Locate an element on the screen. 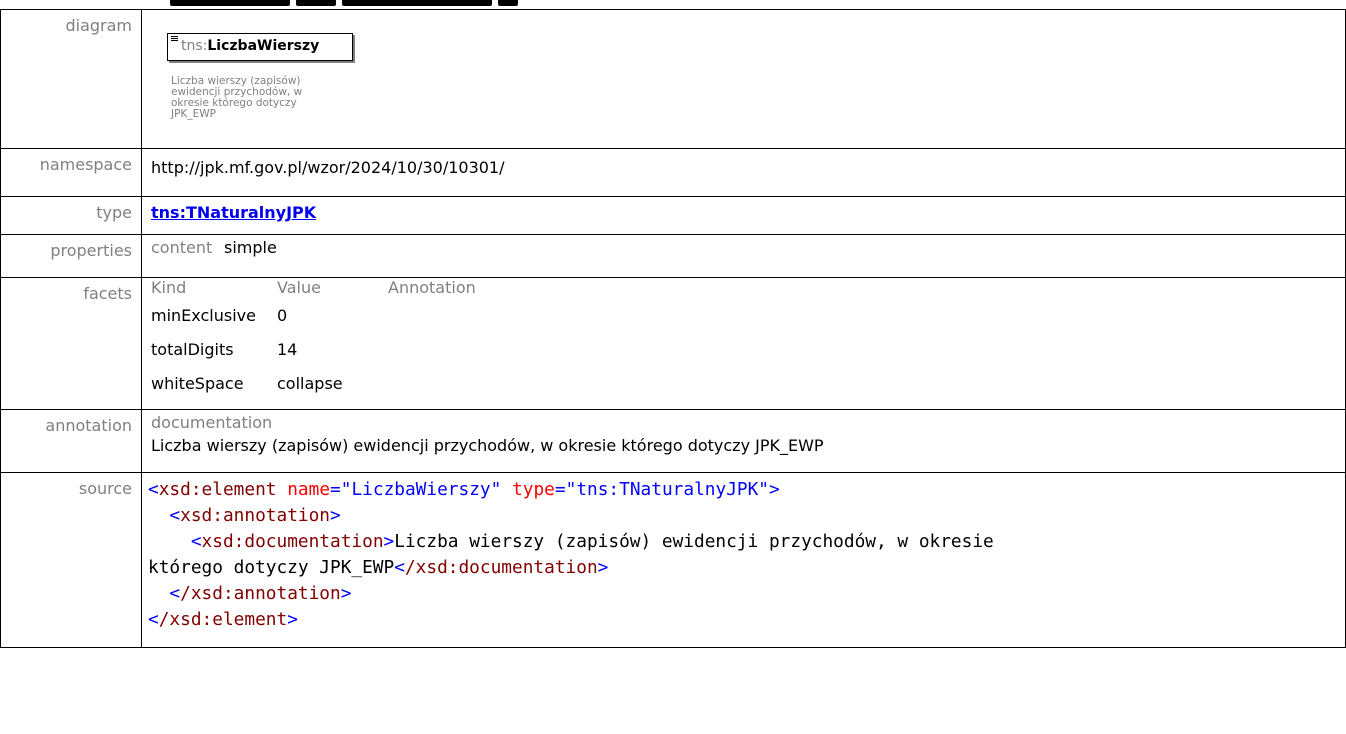 This screenshot has height=734, width=1346. element-lines-icon is located at coordinates (174, 39).